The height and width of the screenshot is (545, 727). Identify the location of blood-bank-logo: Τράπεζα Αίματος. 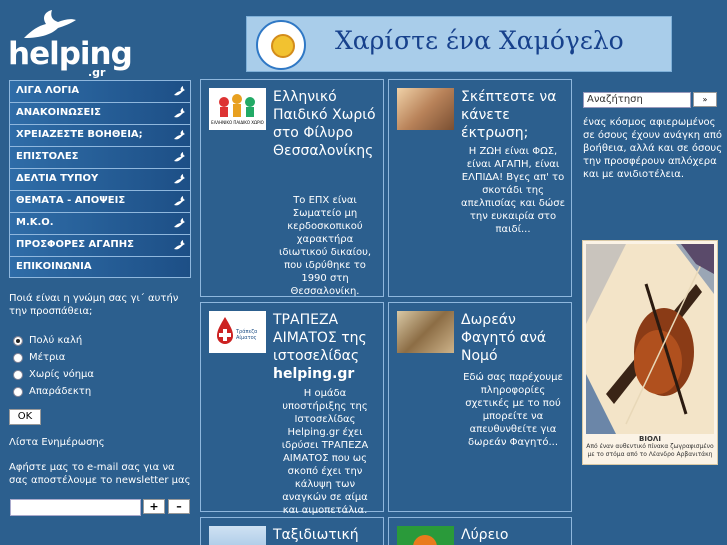
(237, 332).